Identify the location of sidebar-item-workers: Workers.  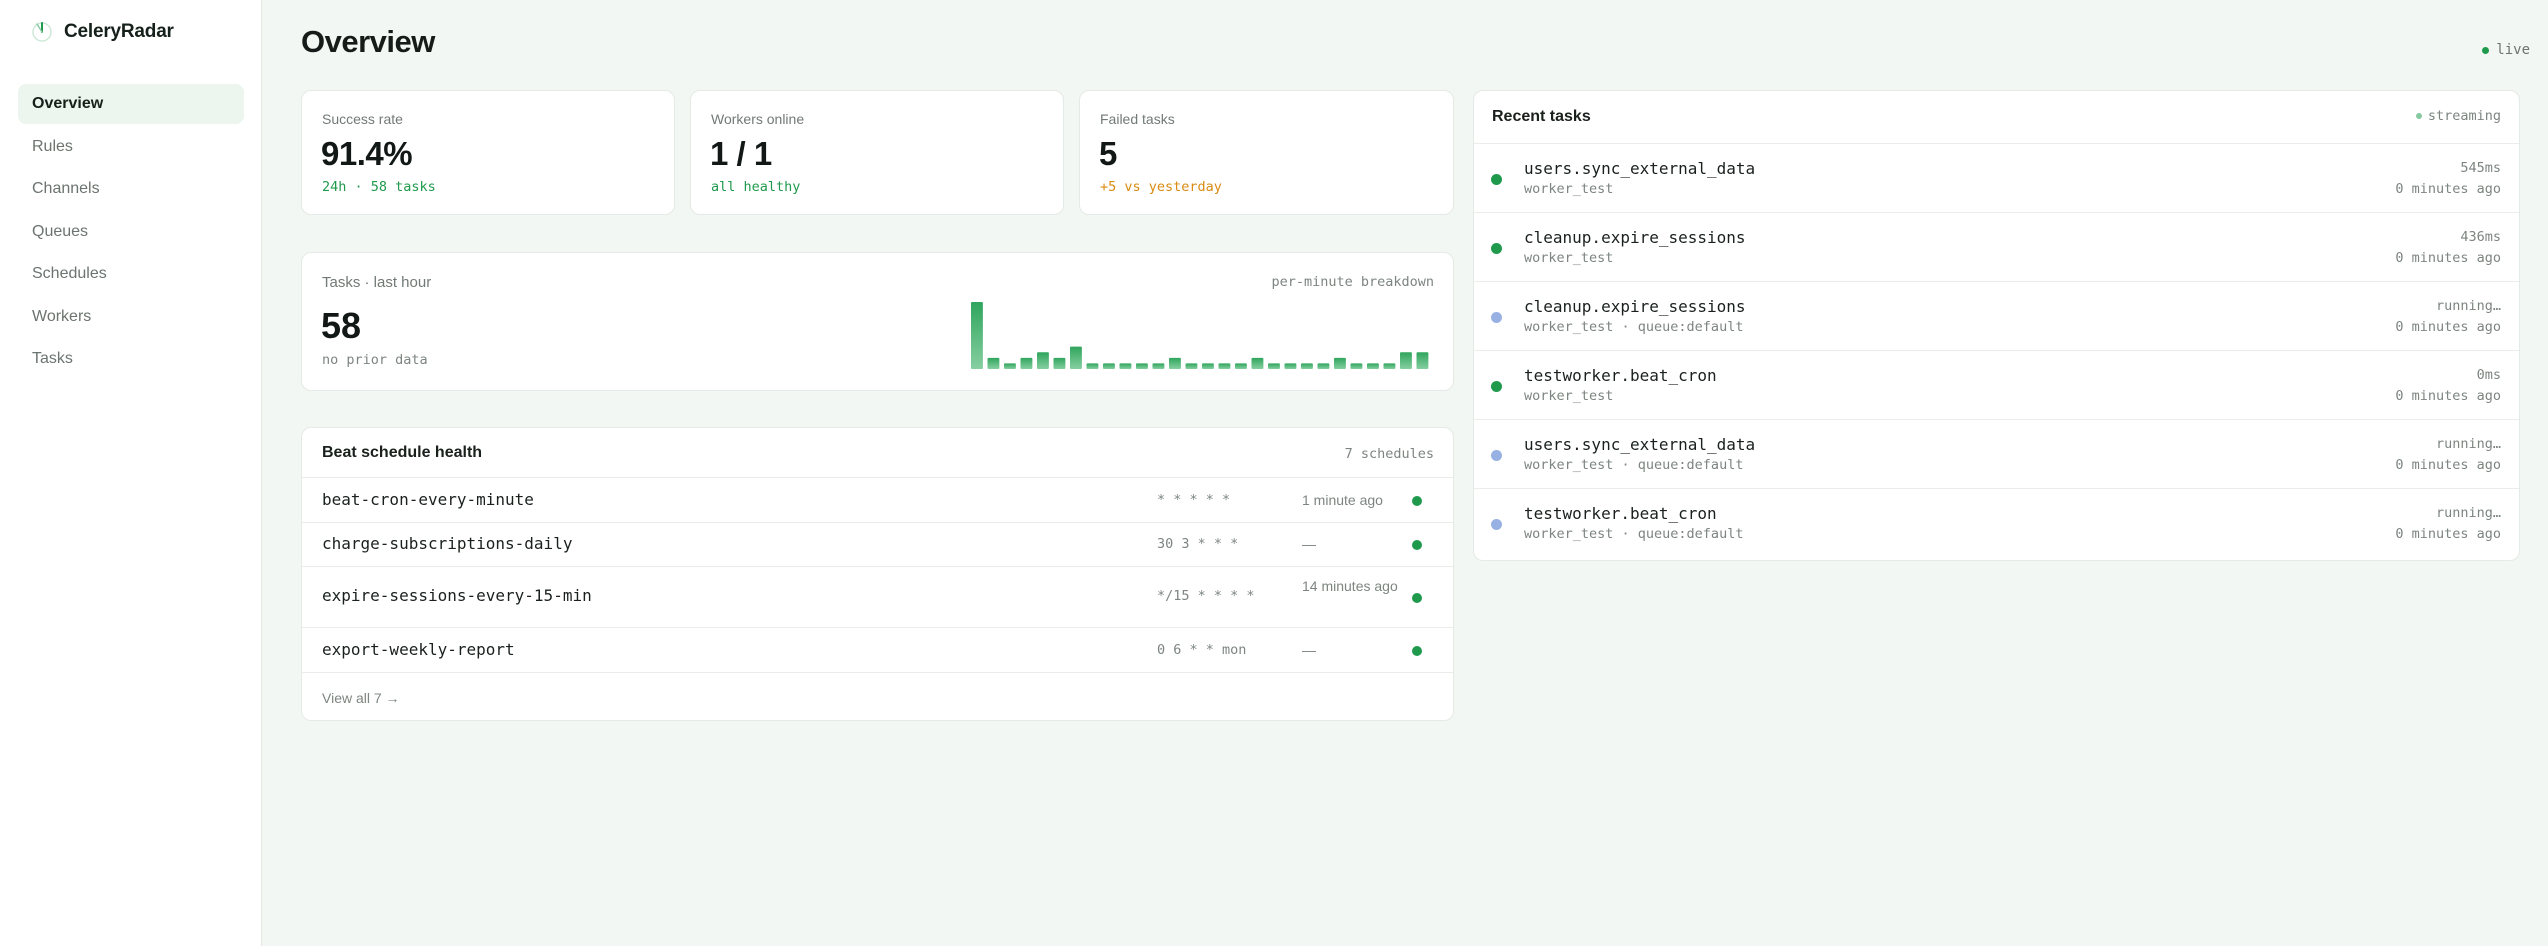
(131, 317).